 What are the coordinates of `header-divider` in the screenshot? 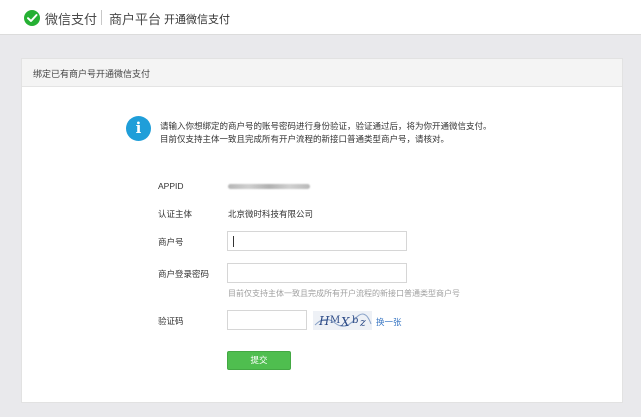 It's located at (101, 17).